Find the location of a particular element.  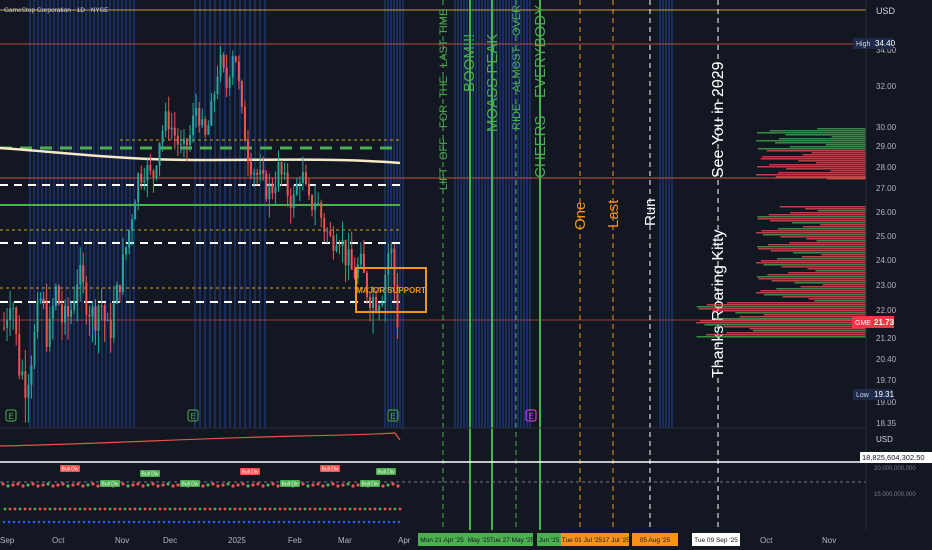

date-marker-text: 17 Jul '25 is located at coordinates (616, 540).